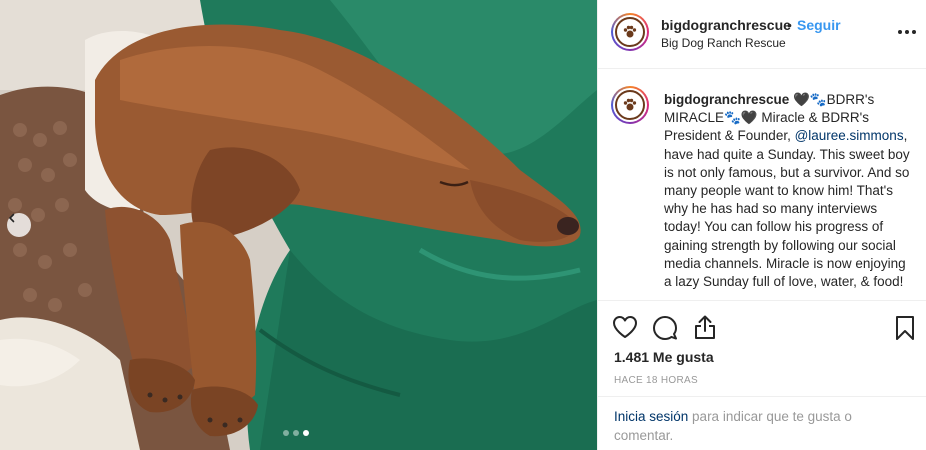  Describe the element at coordinates (11, 218) in the screenshot. I see `chevron-left-icon` at that location.